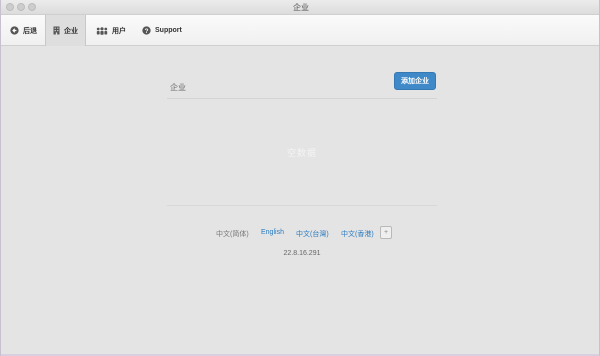 The width and height of the screenshot is (600, 356). Describe the element at coordinates (56, 30) in the screenshot. I see `building-icon` at that location.